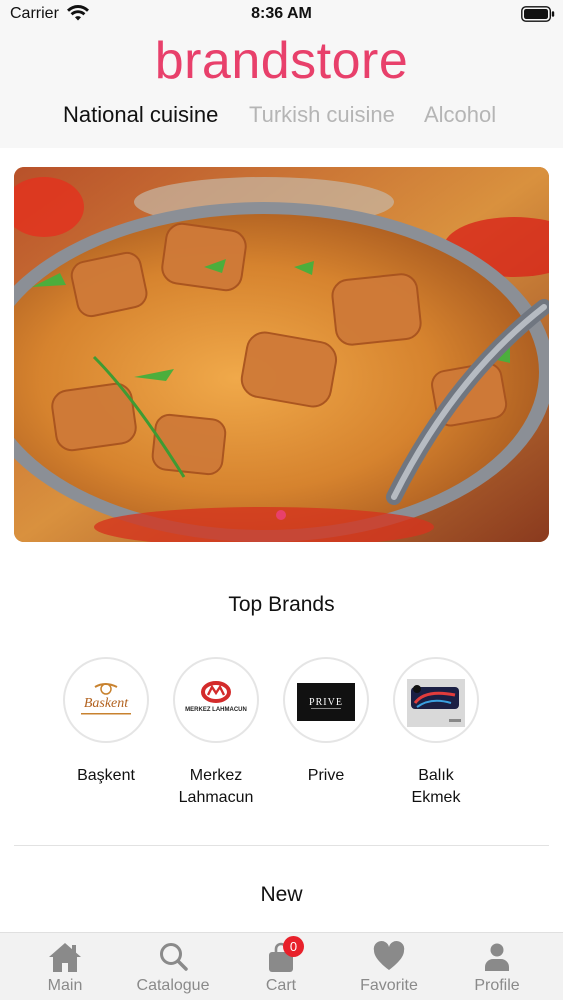 This screenshot has width=563, height=1000. What do you see at coordinates (460, 115) in the screenshot?
I see `tab-alcohol: Alcohol` at bounding box center [460, 115].